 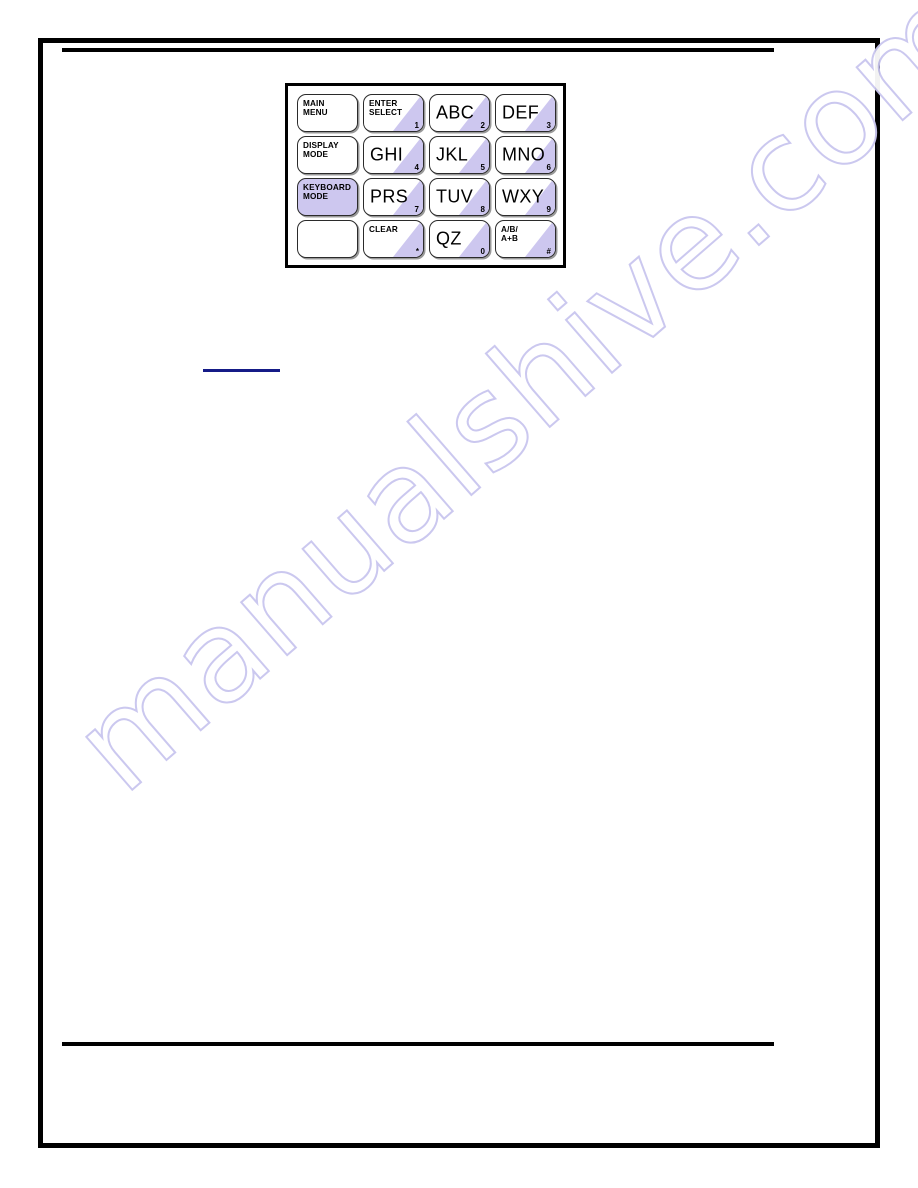 I want to click on key-digit: 8, so click(x=482, y=209).